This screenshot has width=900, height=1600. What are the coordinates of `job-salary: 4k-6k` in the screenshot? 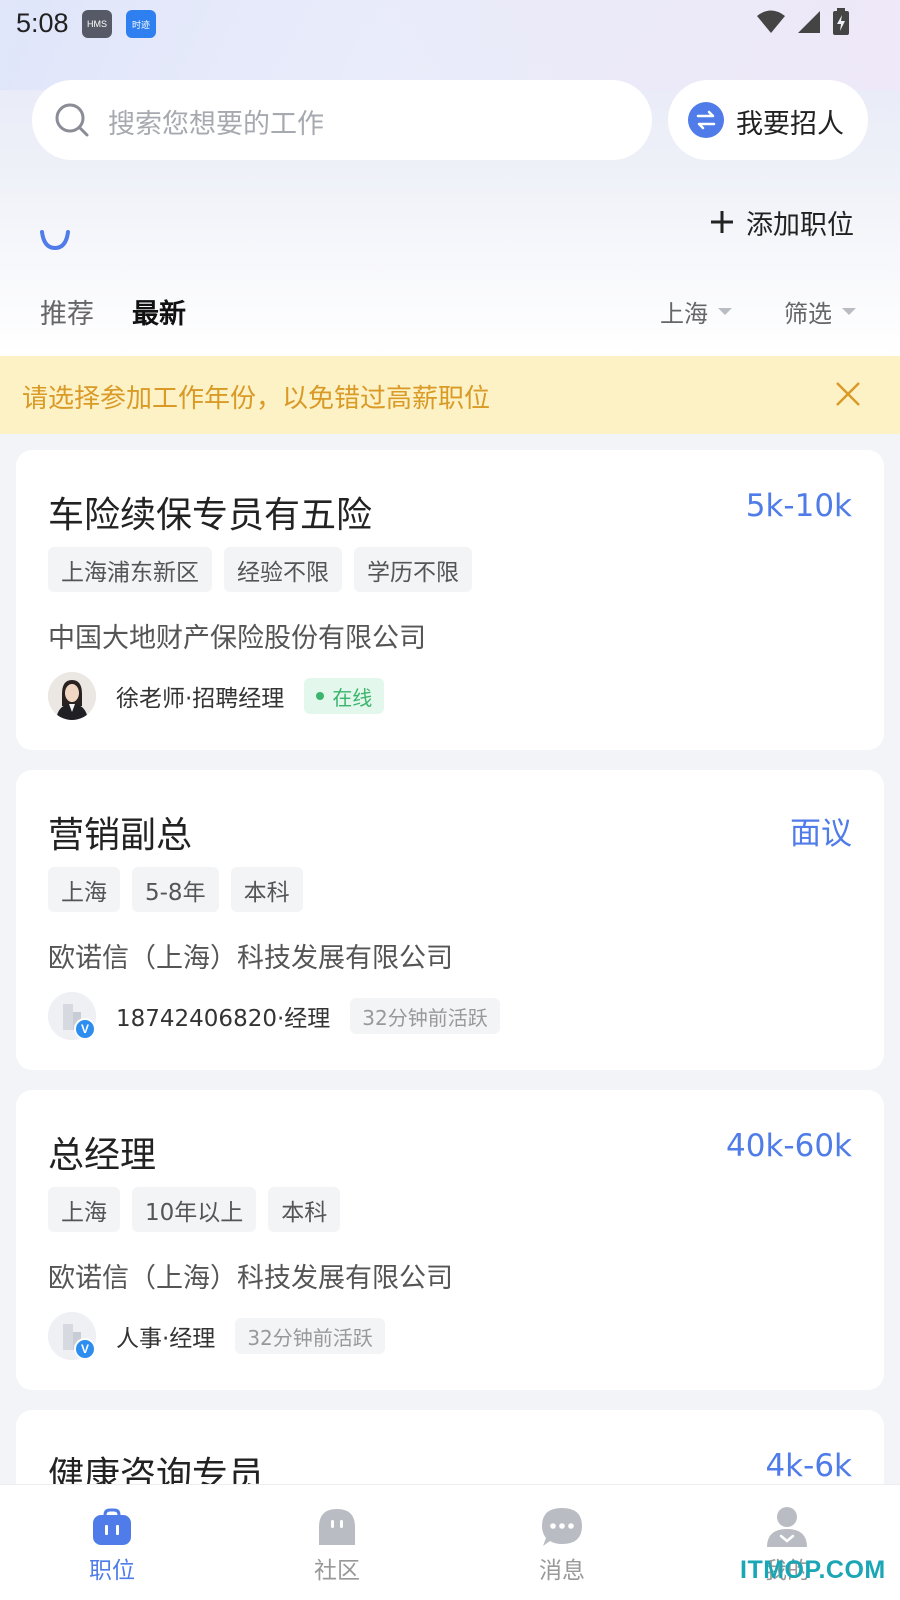 It's located at (808, 1466).